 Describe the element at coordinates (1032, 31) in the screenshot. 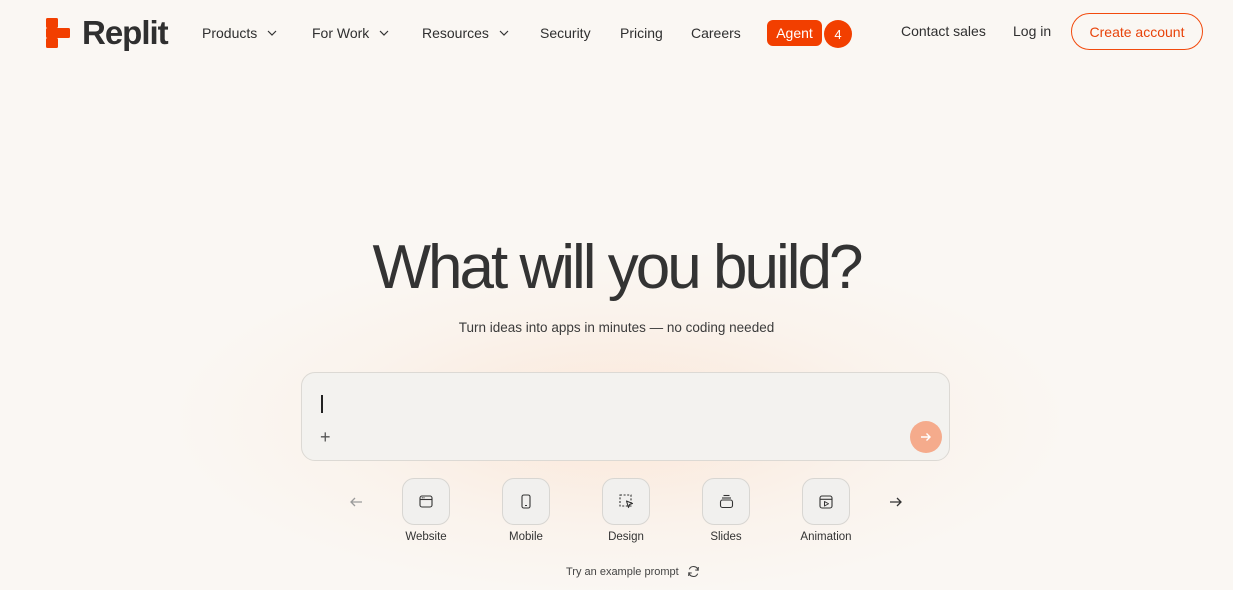

I see `login-link: Log in` at that location.